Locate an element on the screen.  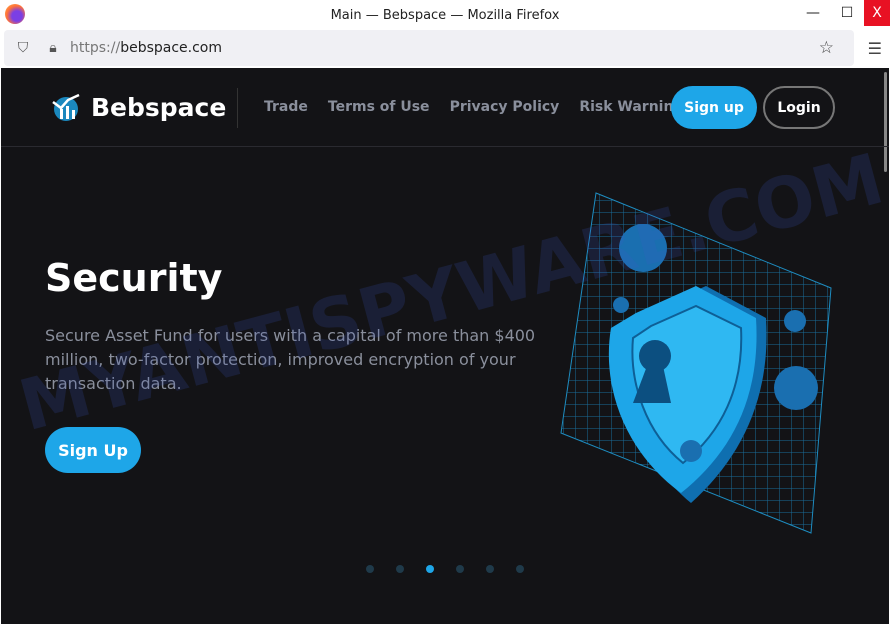
logo: Bebspace is located at coordinates (138, 107).